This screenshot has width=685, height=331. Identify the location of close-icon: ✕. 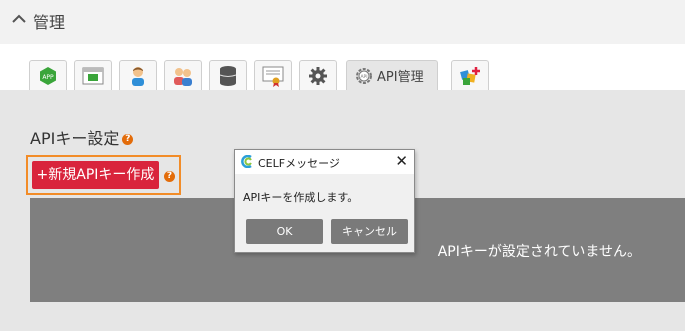
(401, 161).